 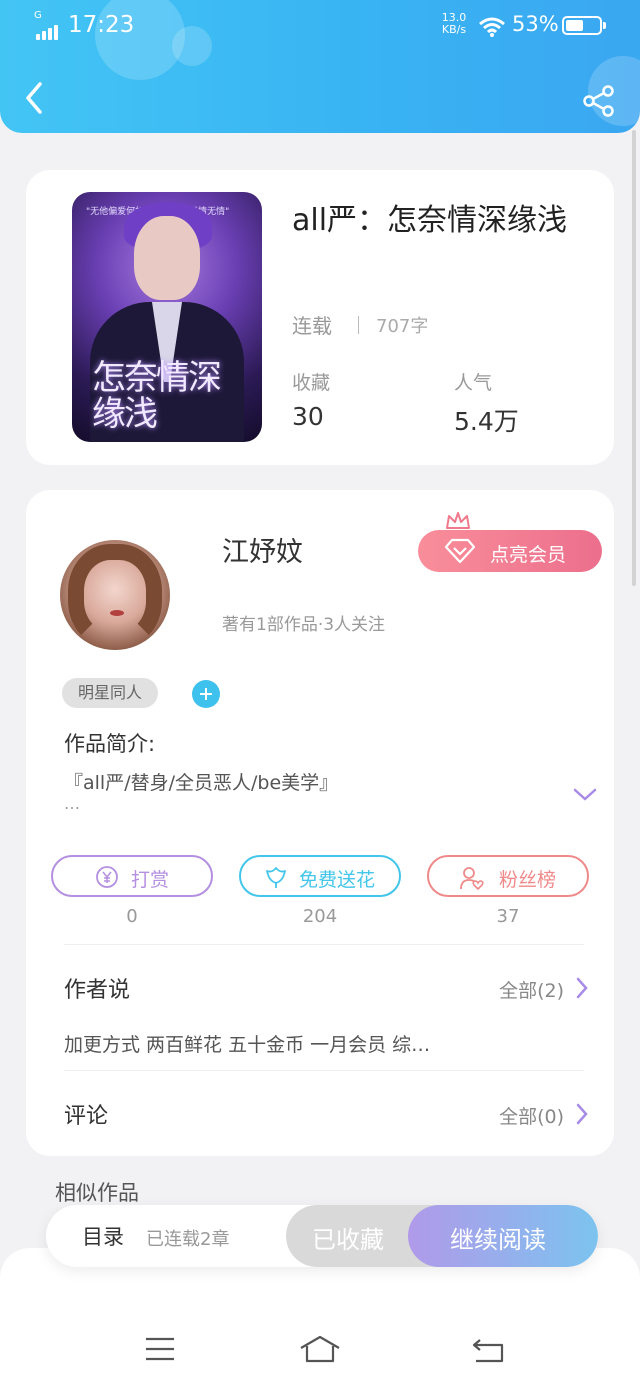 I want to click on battery-fill, so click(x=574, y=25).